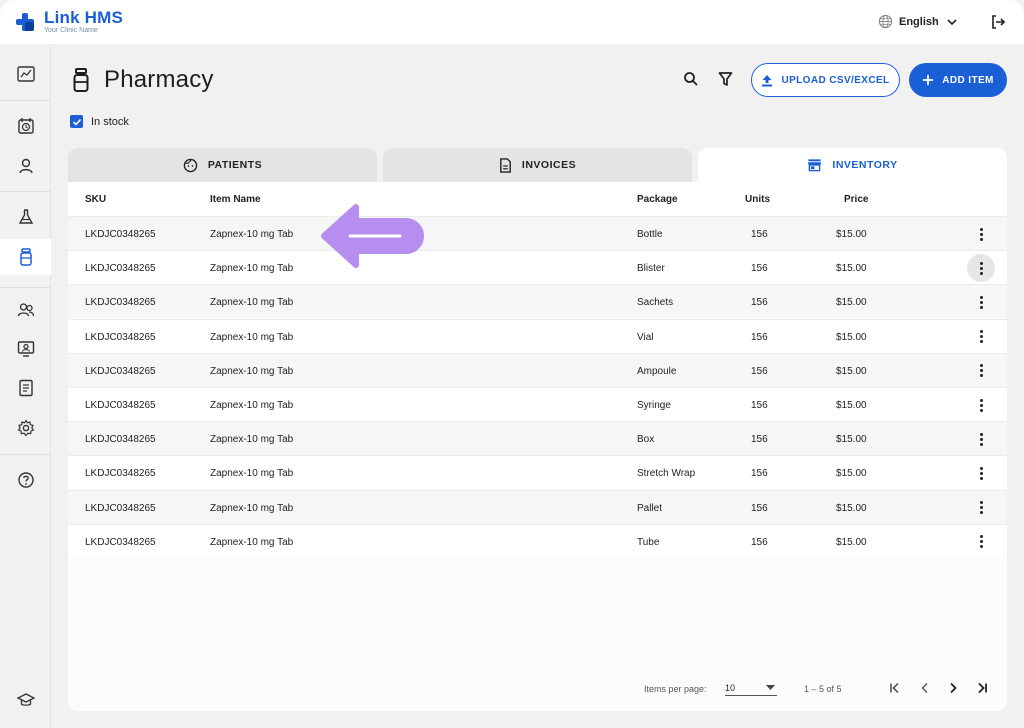 Image resolution: width=1024 pixels, height=728 pixels. Describe the element at coordinates (549, 165) in the screenshot. I see `tab-invoices-label: INVOICES` at that location.